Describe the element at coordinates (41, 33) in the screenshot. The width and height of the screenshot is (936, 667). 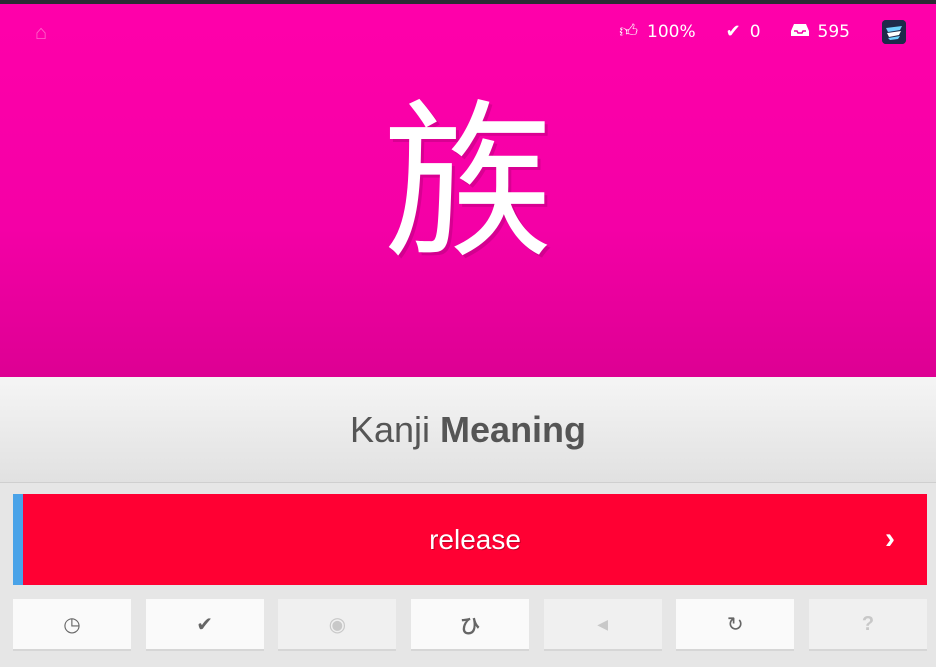
I see `home-icon: ⌂` at that location.